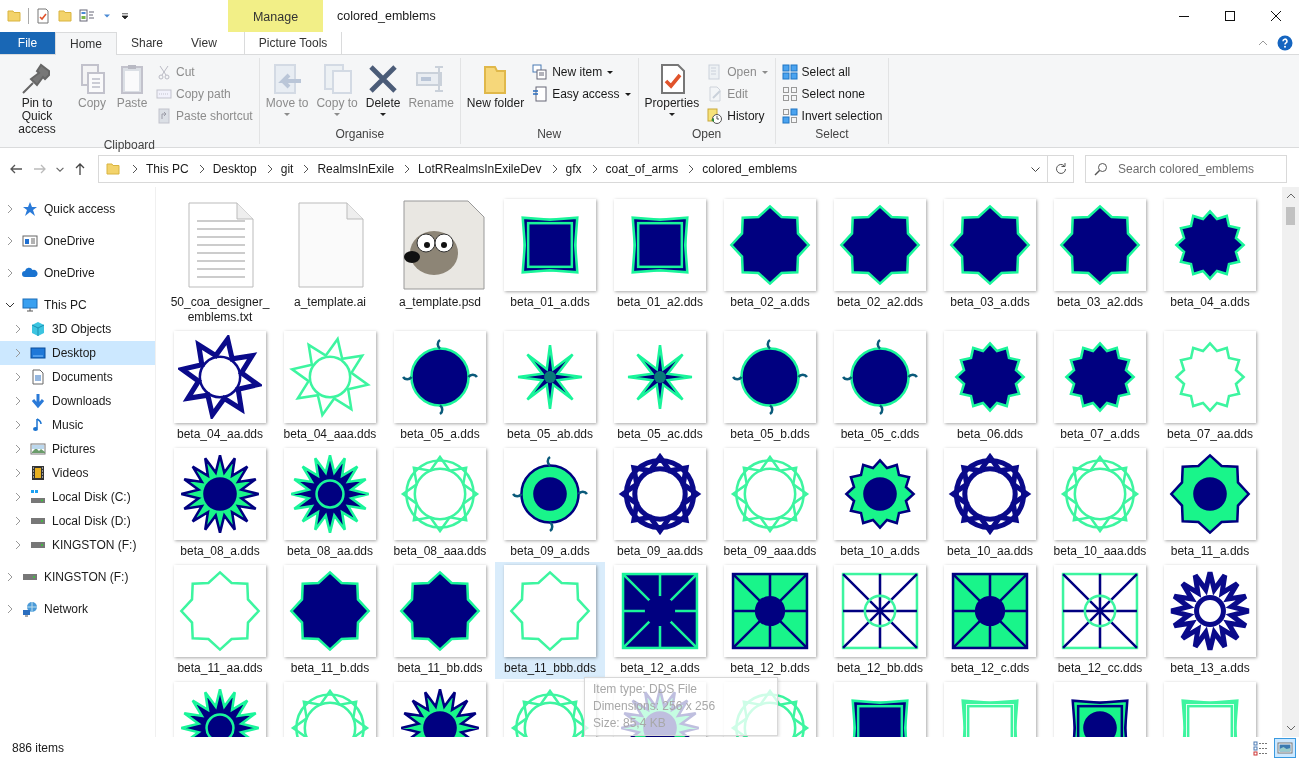  I want to click on file-item: beta_11_bbb.dds, so click(550, 620).